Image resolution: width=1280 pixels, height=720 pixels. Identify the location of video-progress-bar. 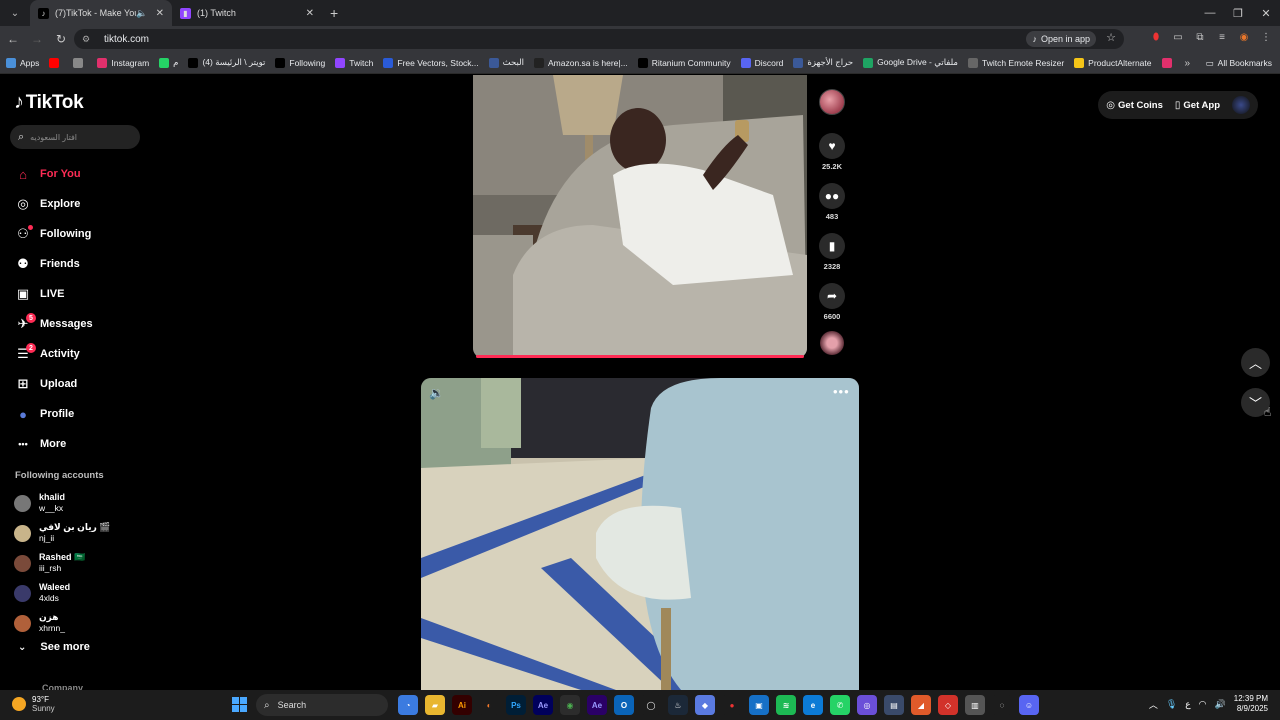
(640, 356).